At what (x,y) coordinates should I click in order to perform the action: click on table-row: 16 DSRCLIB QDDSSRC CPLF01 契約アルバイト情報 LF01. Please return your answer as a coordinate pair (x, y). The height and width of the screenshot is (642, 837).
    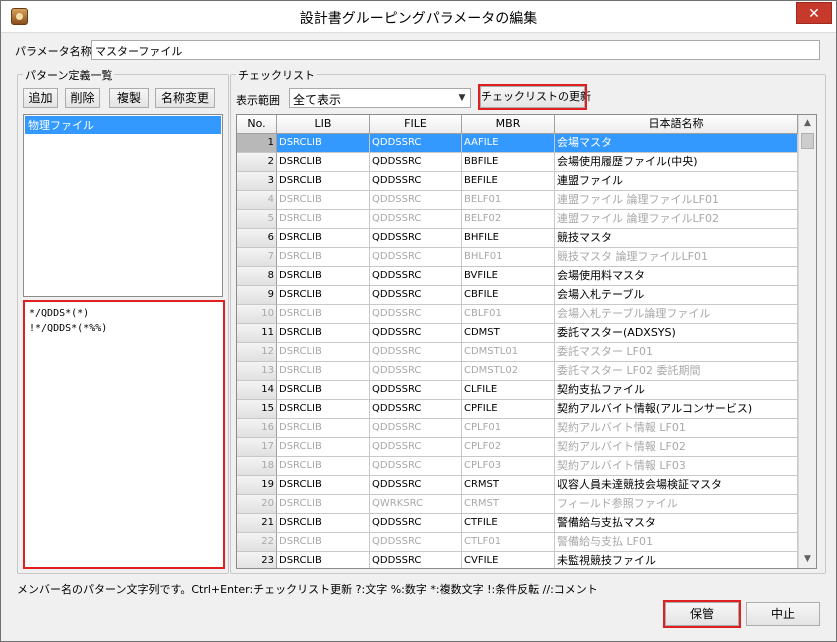
    Looking at the image, I should click on (517, 428).